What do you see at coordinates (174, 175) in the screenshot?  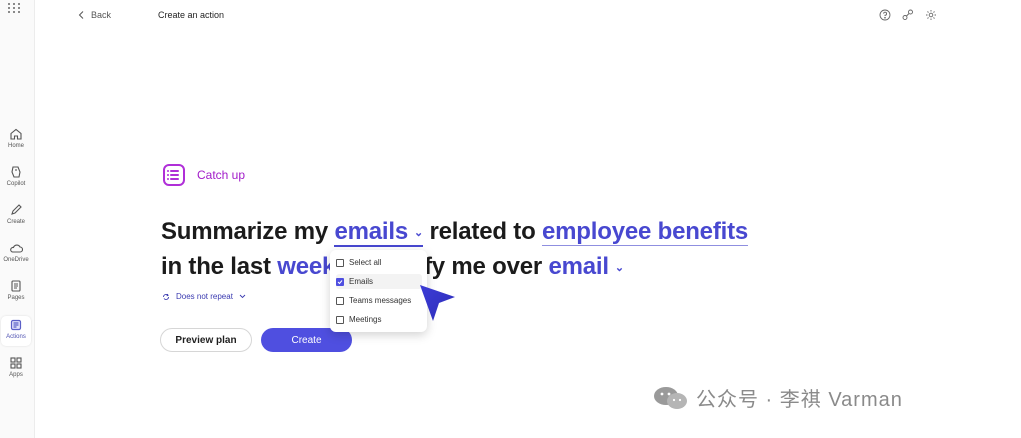 I see `checklist-icon` at bounding box center [174, 175].